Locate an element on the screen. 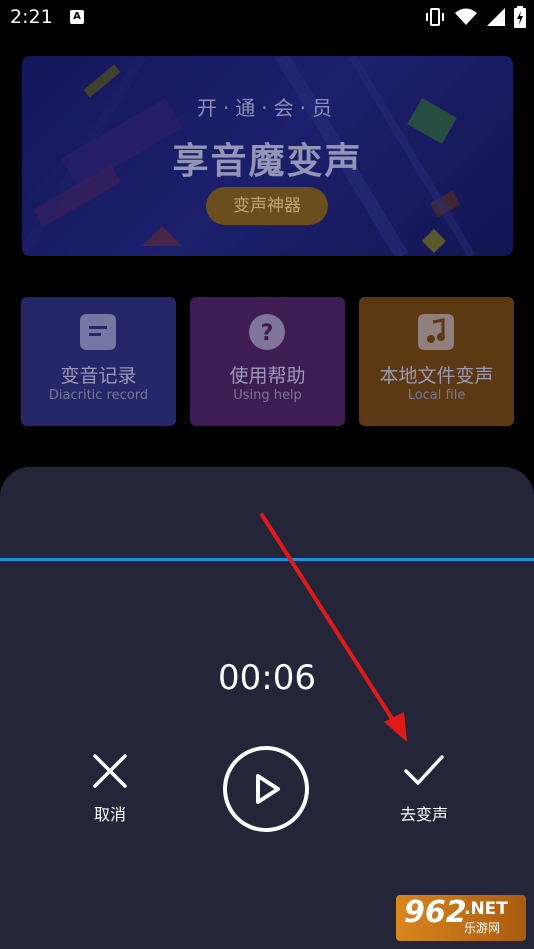 The width and height of the screenshot is (534, 949). confirm-button: 去变声 is located at coordinates (424, 786).